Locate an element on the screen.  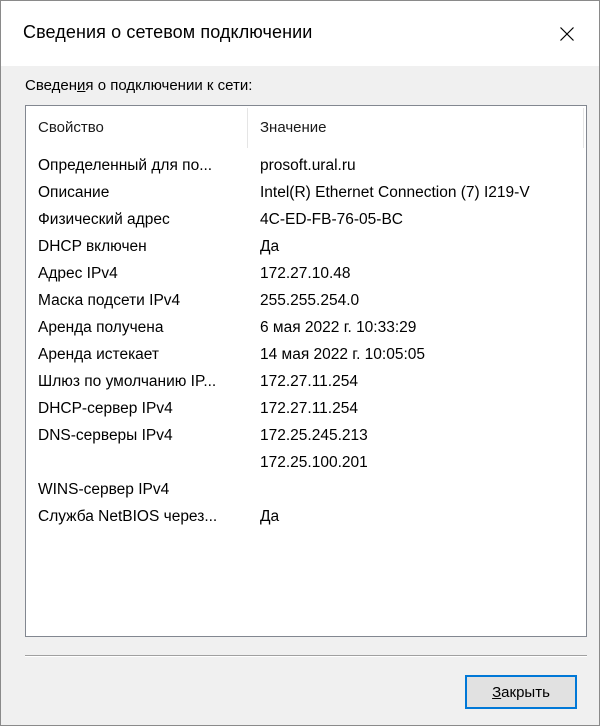
property-name: Аренда получена is located at coordinates (101, 327).